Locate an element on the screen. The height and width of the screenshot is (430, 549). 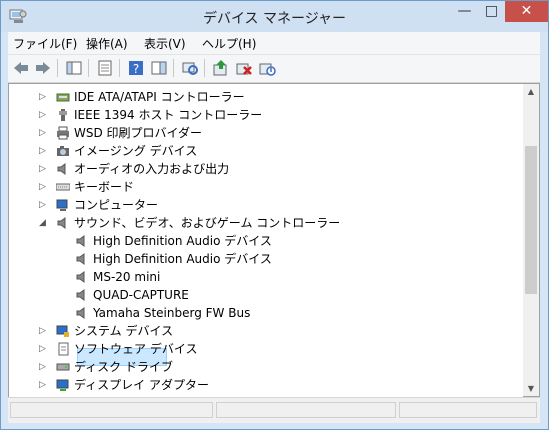
toolbar: ? is located at coordinates (274, 69).